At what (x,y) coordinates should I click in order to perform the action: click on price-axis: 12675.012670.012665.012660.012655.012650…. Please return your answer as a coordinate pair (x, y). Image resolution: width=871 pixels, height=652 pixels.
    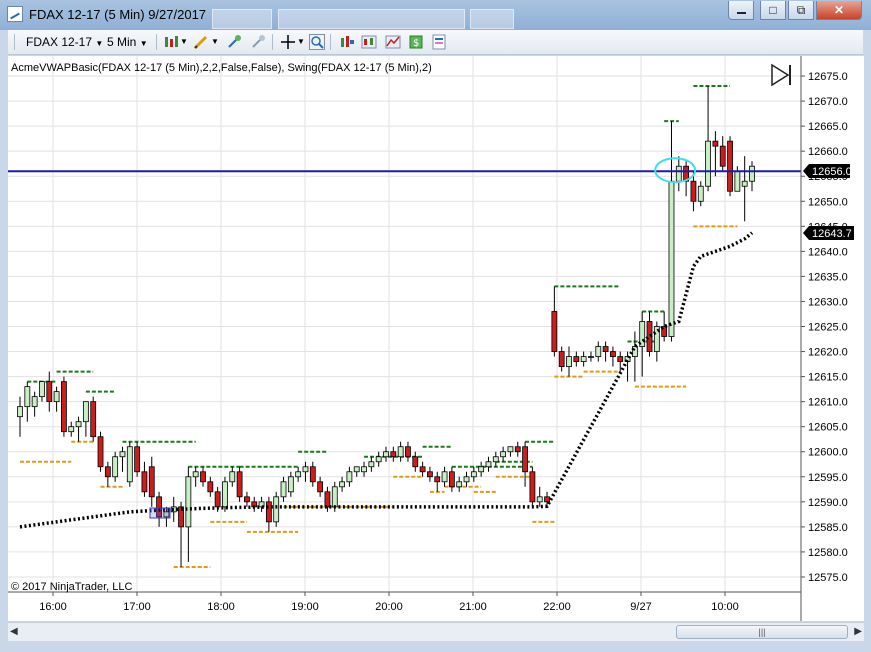
    Looking at the image, I should click on (824, 327).